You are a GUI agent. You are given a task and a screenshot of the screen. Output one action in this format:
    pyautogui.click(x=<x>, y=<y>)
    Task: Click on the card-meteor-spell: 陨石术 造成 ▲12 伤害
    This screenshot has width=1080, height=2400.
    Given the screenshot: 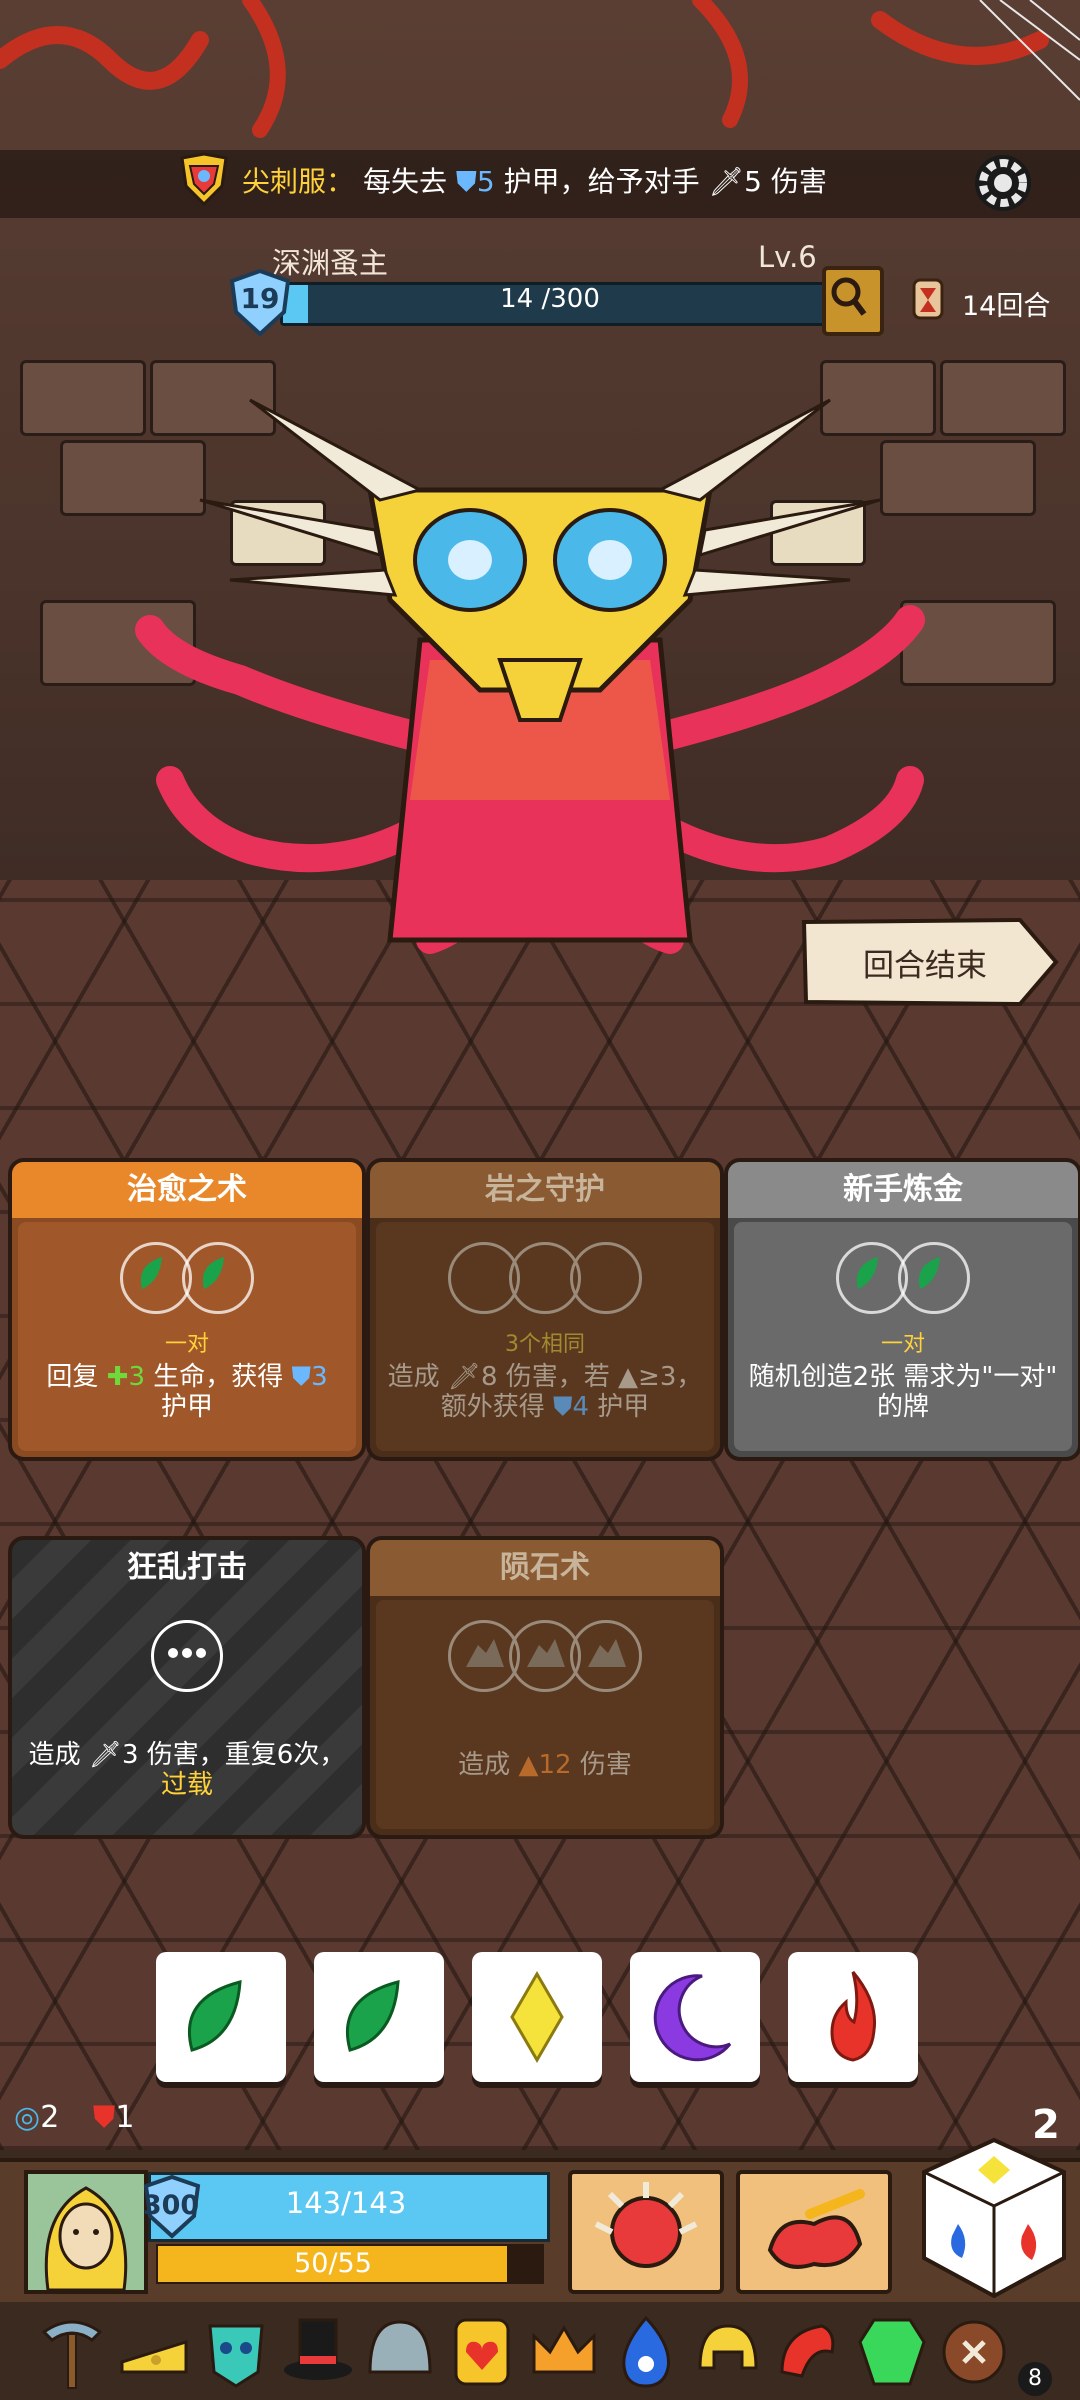 What is the action you would take?
    pyautogui.click(x=545, y=1687)
    